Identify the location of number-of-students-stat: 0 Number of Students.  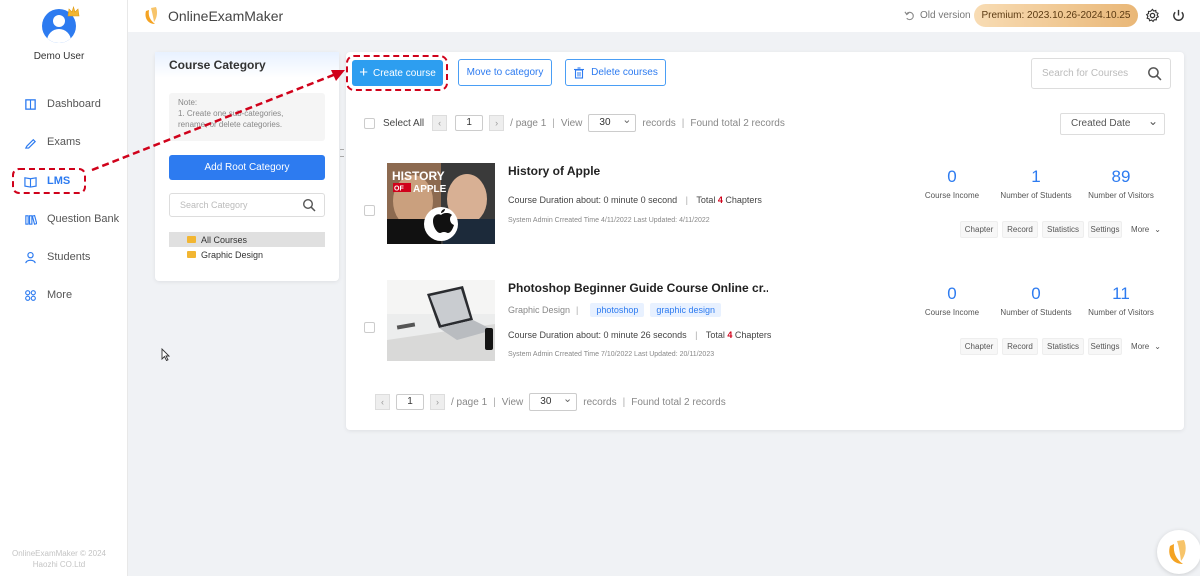
(1036, 300).